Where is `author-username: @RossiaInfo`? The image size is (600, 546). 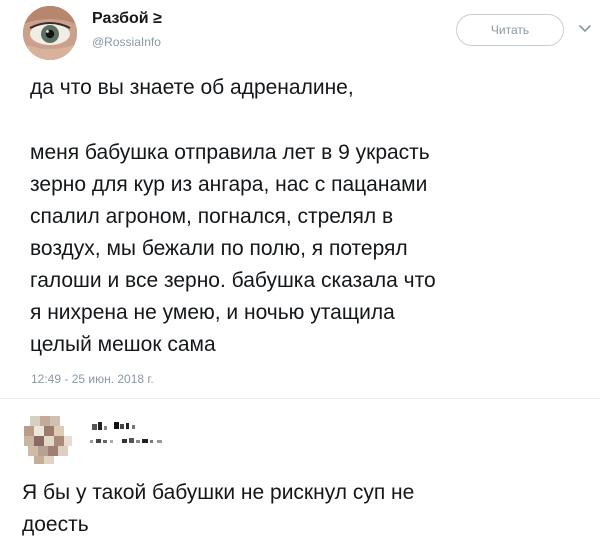 author-username: @RossiaInfo is located at coordinates (126, 42).